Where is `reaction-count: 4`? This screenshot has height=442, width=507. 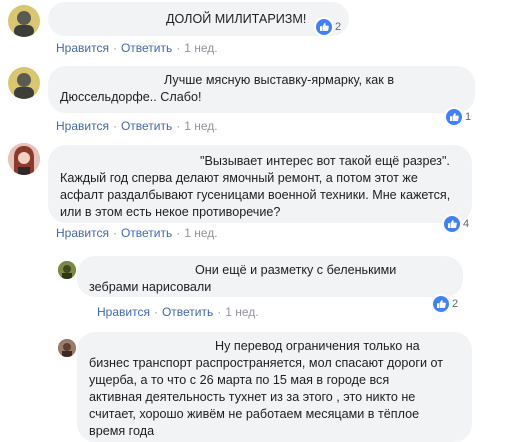 reaction-count: 4 is located at coordinates (456, 224).